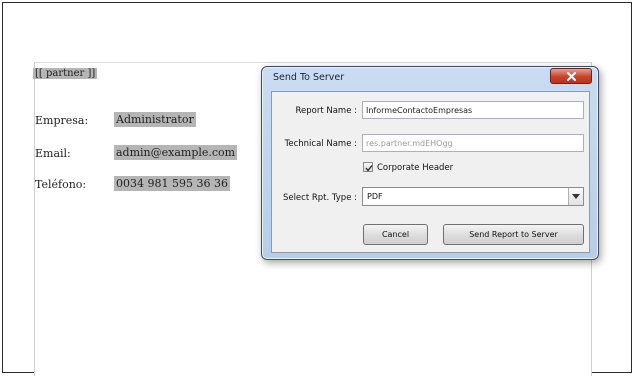  I want to click on dialog-title: Send To Server, so click(309, 77).